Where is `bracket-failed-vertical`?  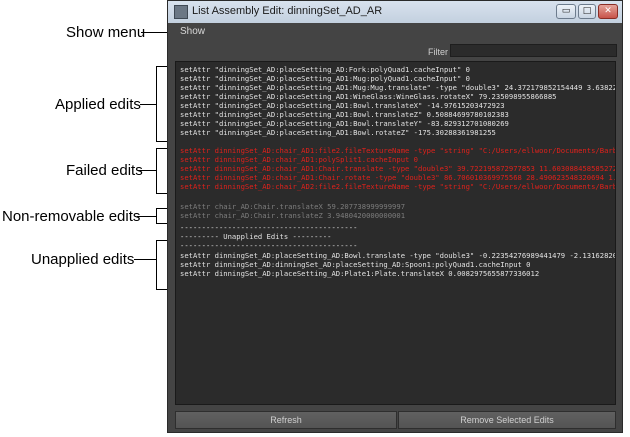 bracket-failed-vertical is located at coordinates (156, 171).